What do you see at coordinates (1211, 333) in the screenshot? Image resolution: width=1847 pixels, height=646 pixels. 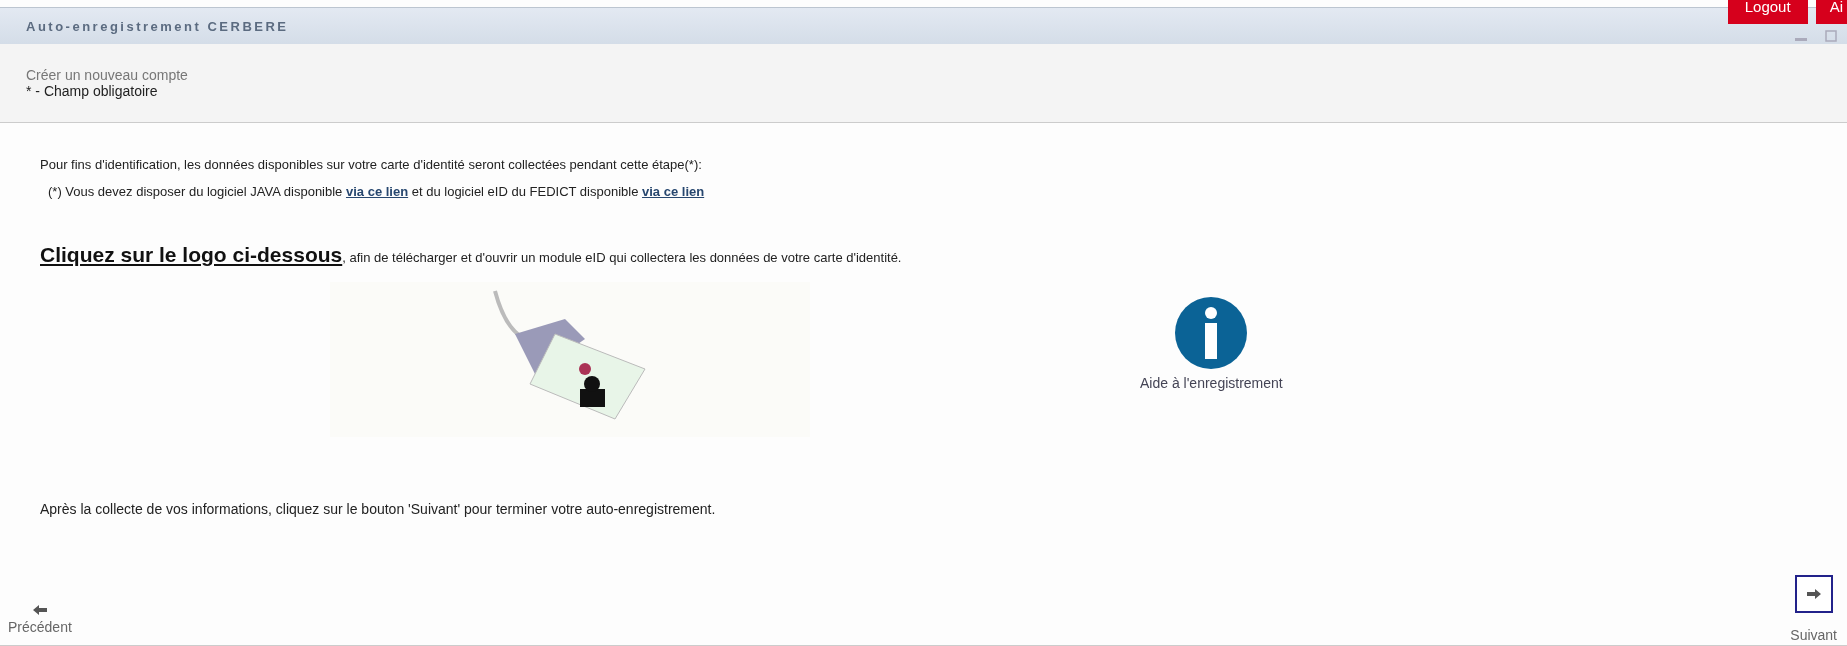 I see `info-icon` at bounding box center [1211, 333].